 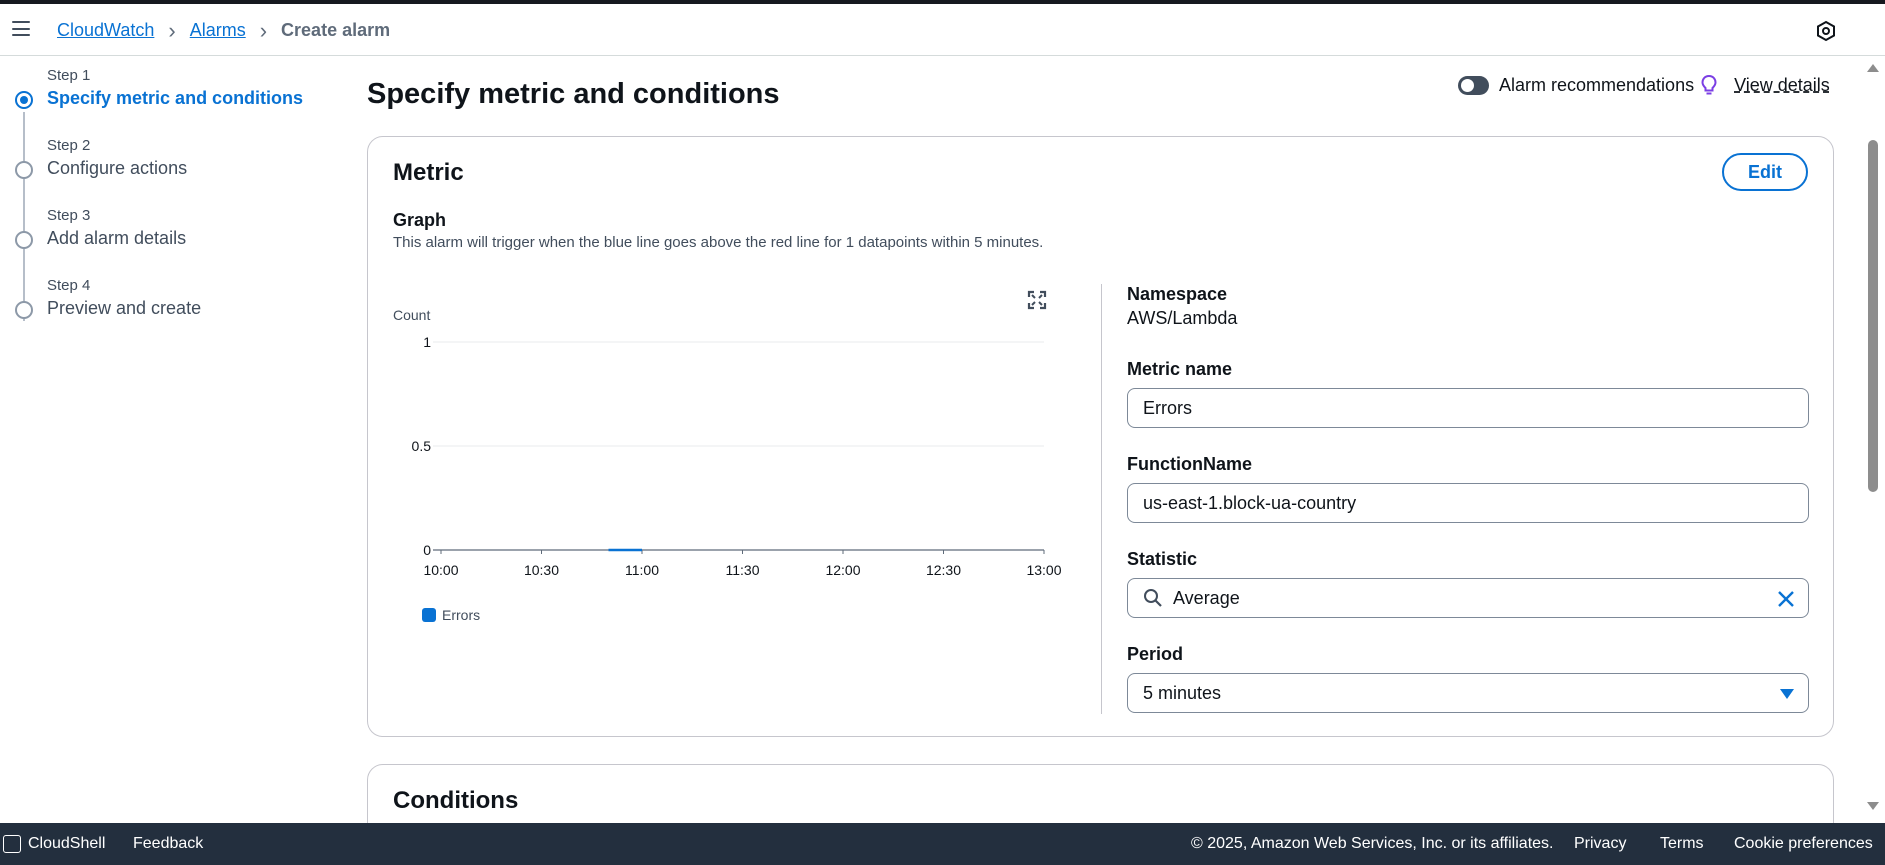 I want to click on step-label: Specify metric and conditions, so click(x=175, y=98).